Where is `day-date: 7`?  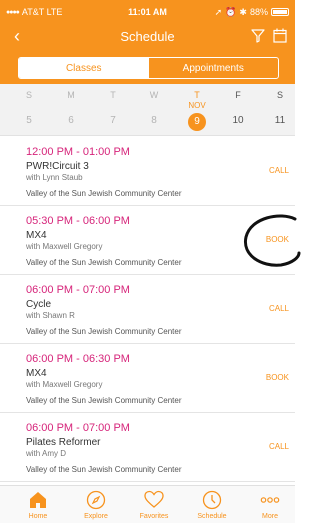
day-date: 7 is located at coordinates (113, 120).